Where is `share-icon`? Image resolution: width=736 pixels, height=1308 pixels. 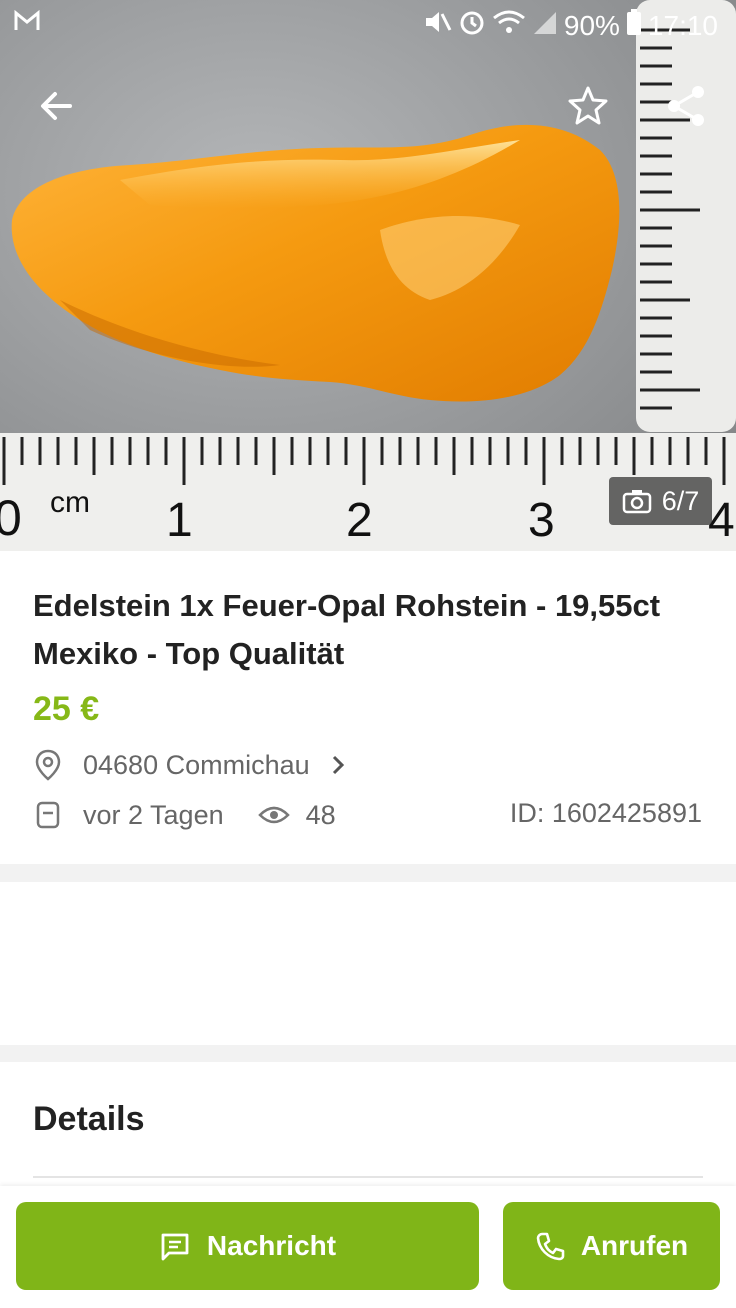 share-icon is located at coordinates (686, 106).